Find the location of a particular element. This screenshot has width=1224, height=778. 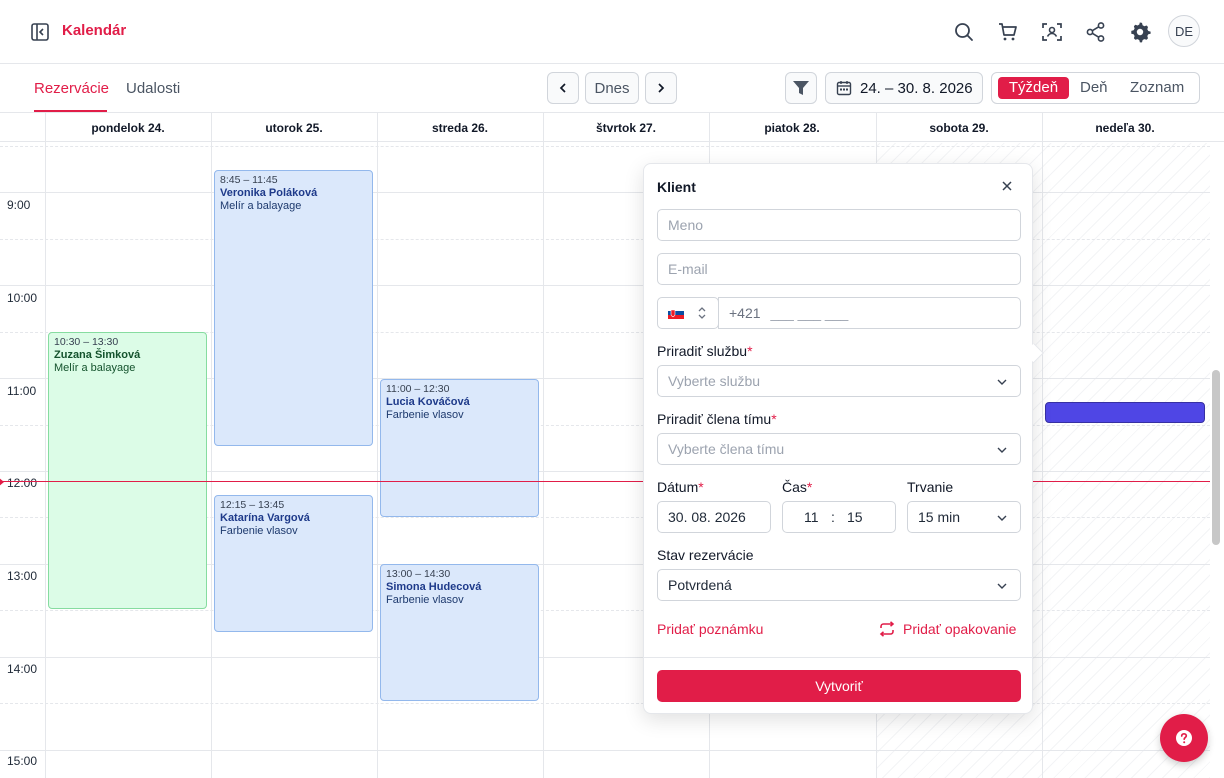

chevron-left-icon is located at coordinates (562, 88).